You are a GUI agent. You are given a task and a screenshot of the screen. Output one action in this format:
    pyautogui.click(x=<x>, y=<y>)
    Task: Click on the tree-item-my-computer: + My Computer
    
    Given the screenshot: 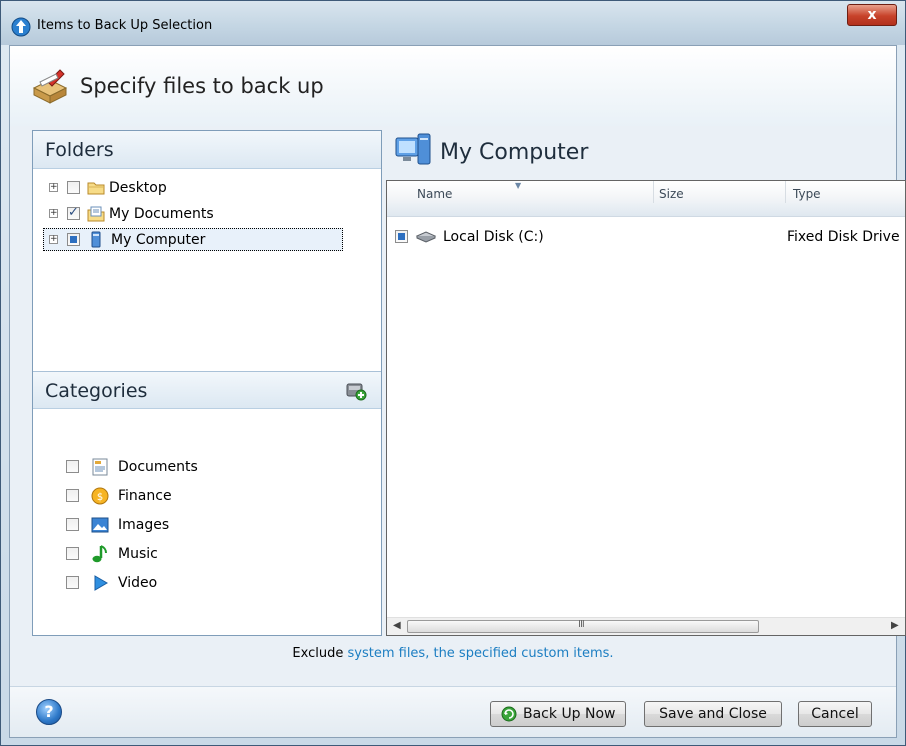 What is the action you would take?
    pyautogui.click(x=210, y=240)
    